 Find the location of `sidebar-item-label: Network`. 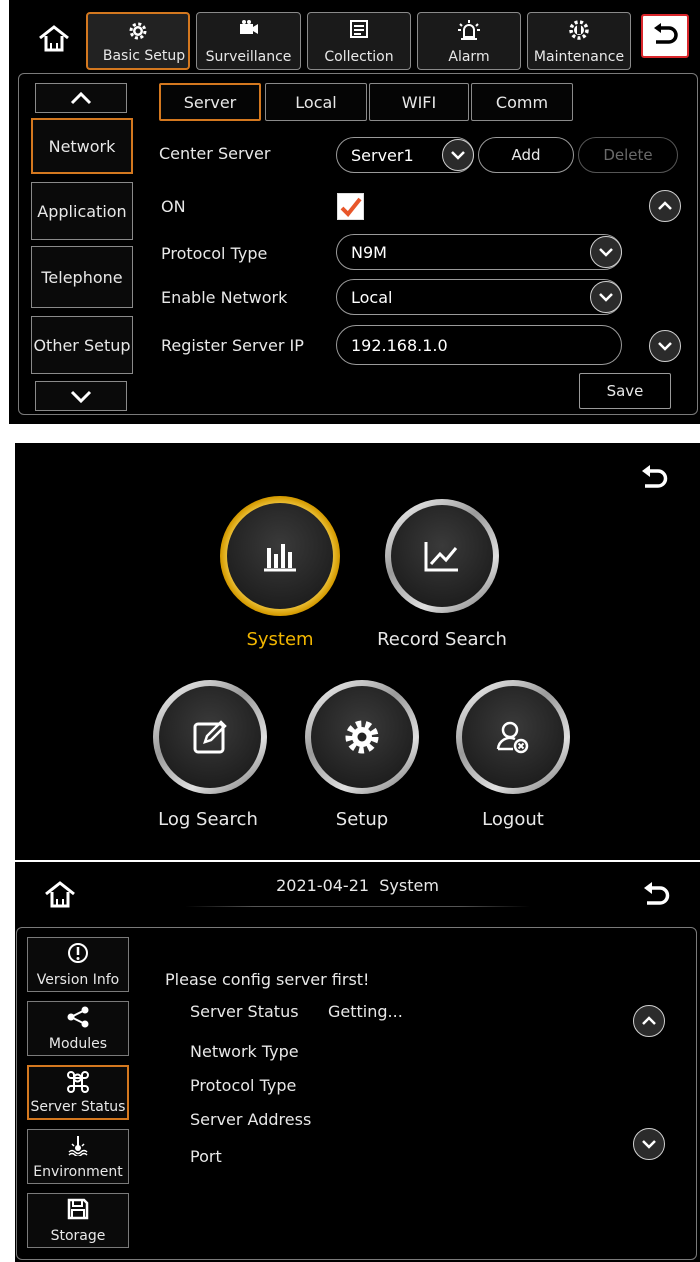

sidebar-item-label: Network is located at coordinates (82, 146).